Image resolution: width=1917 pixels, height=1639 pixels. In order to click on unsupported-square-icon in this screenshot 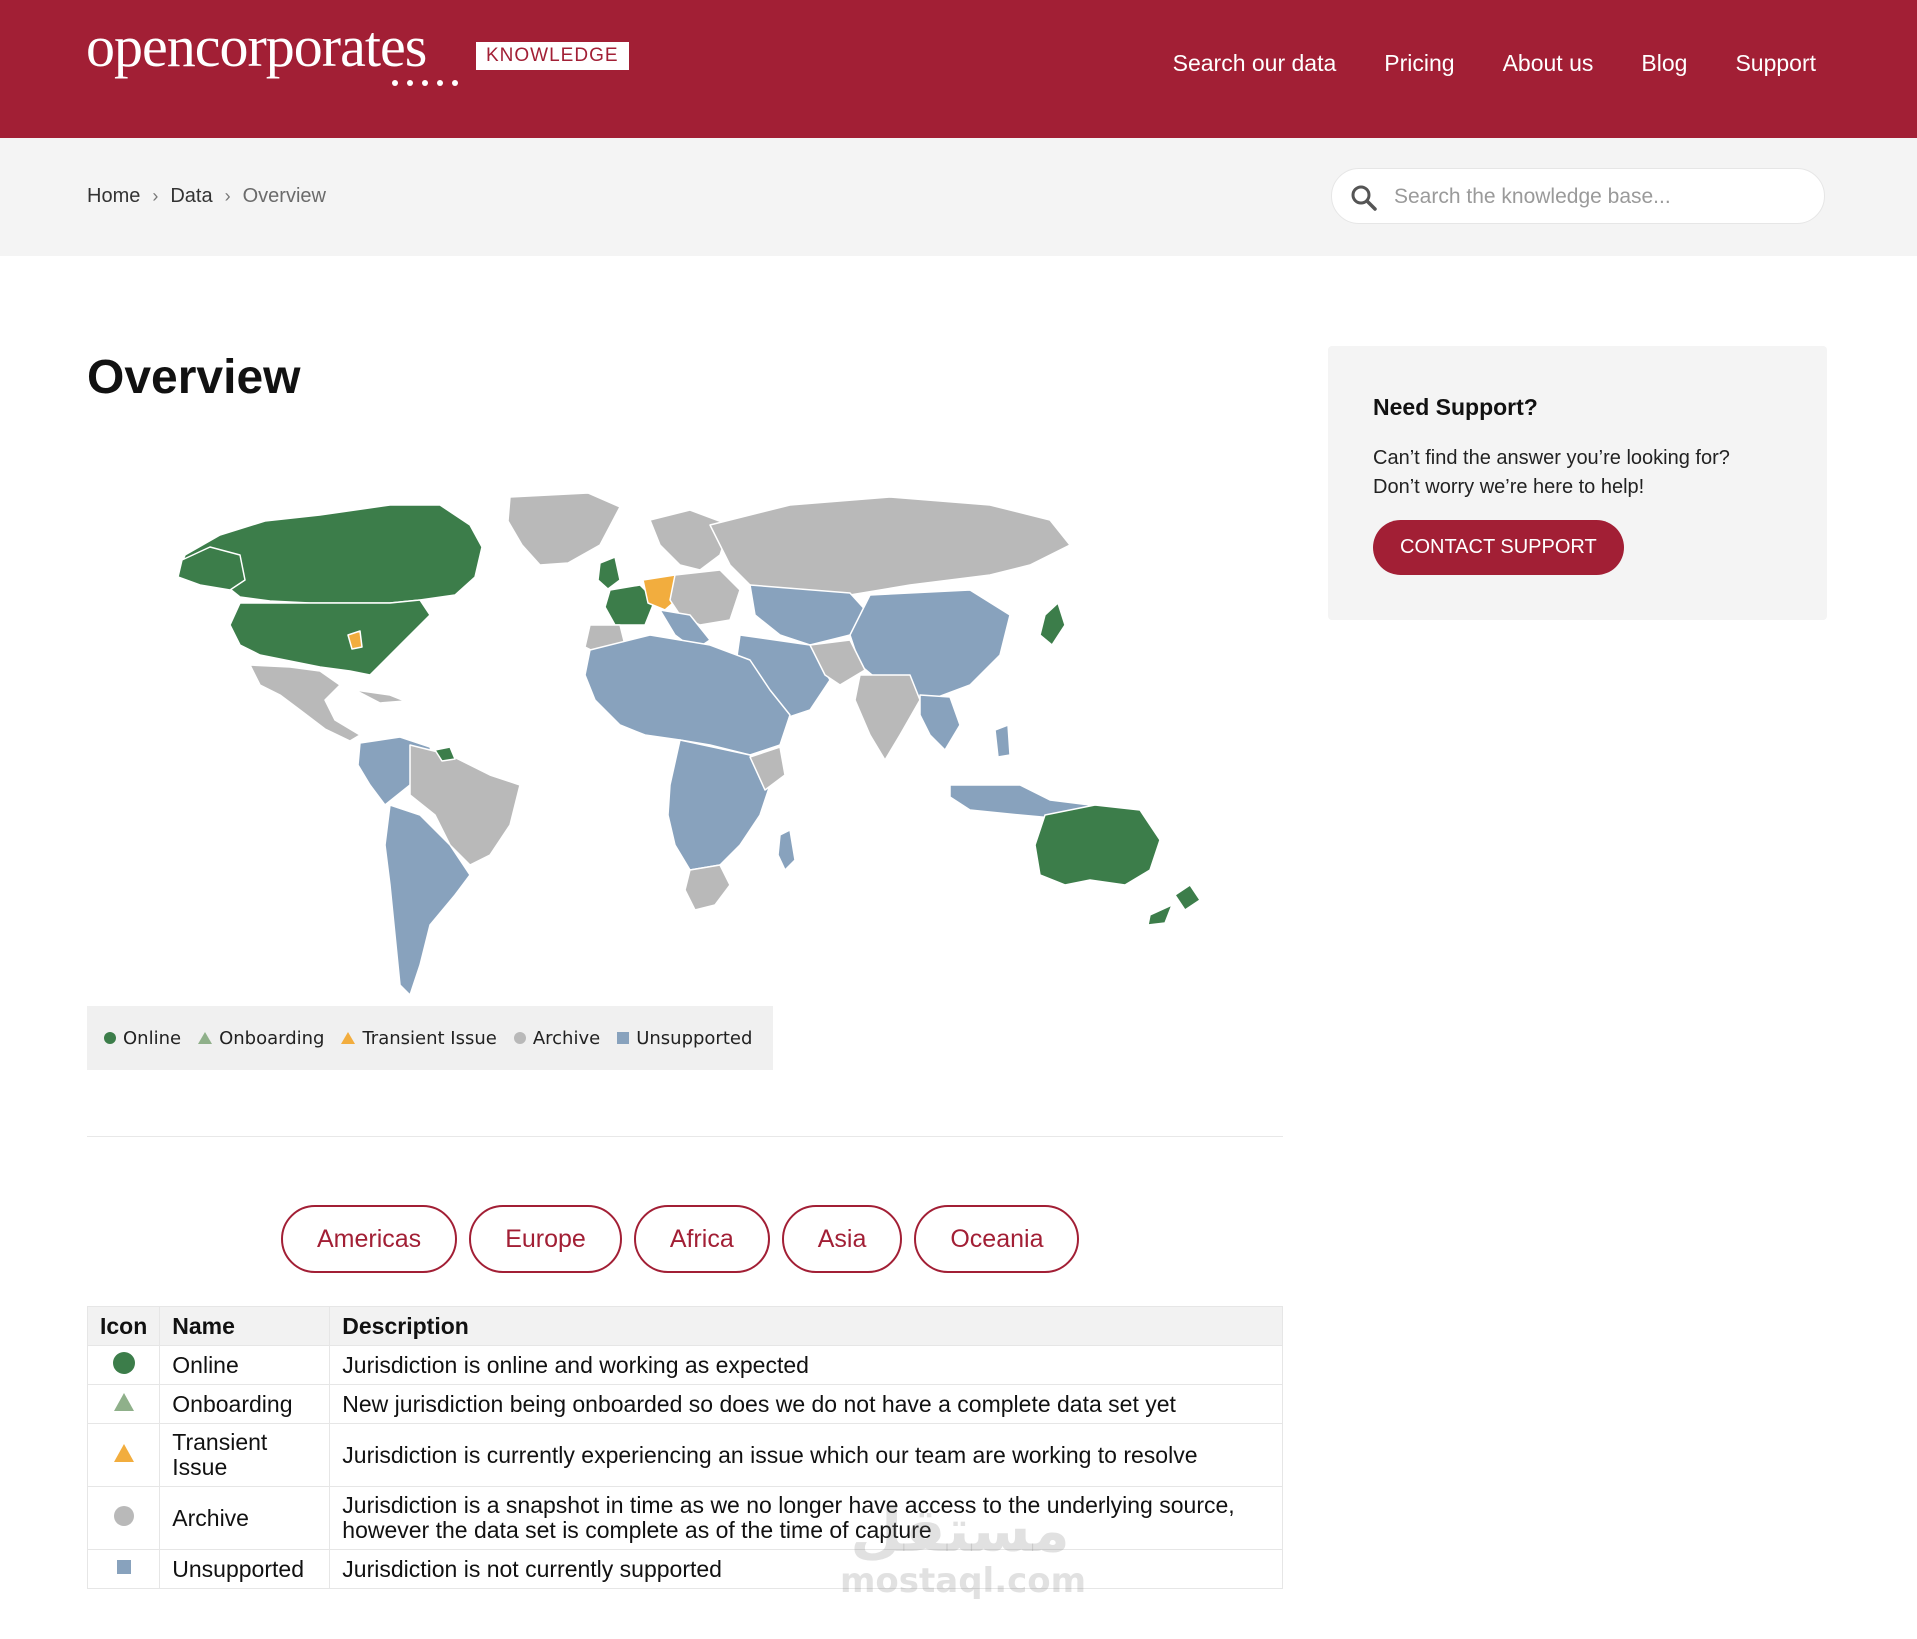, I will do `click(123, 1566)`.